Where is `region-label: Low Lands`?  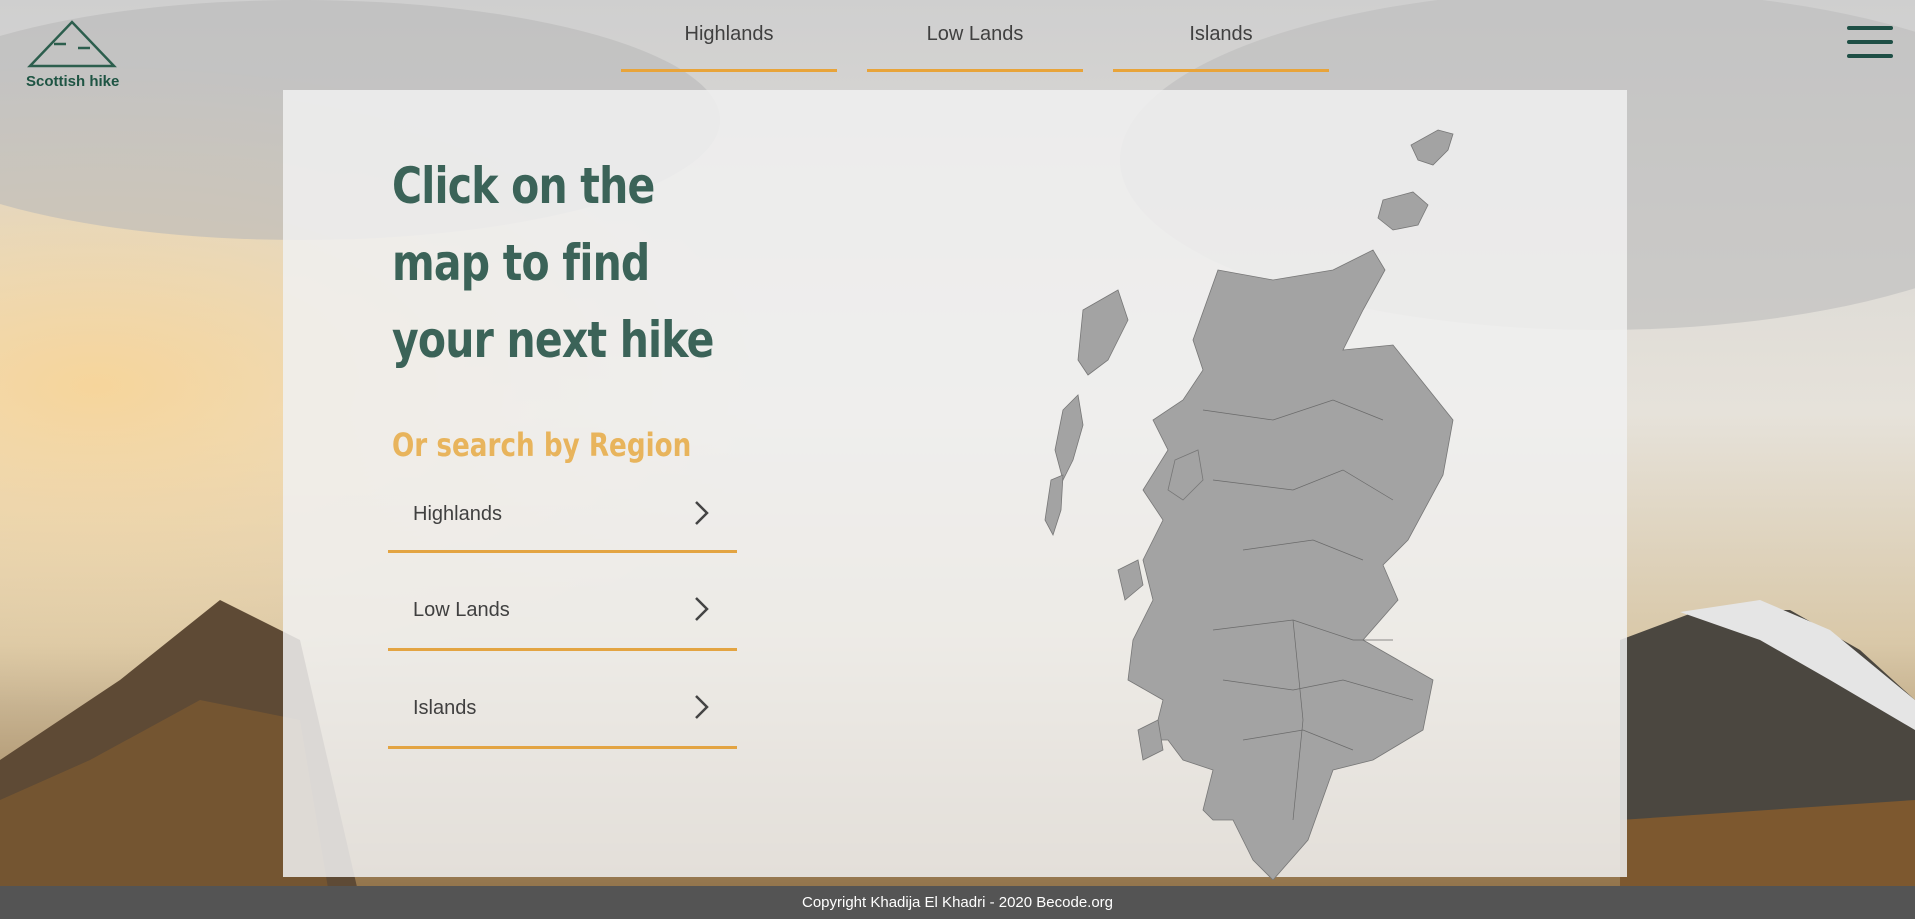 region-label: Low Lands is located at coordinates (461, 610).